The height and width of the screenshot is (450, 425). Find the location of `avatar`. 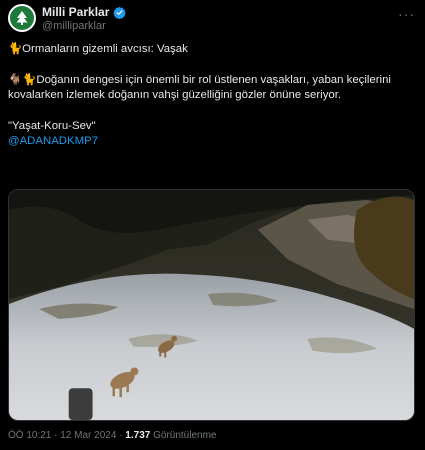

avatar is located at coordinates (22, 18).